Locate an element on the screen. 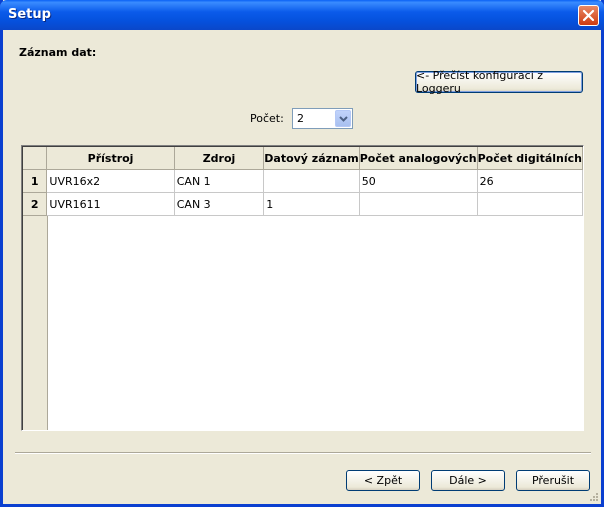  column-header: Počet analogových is located at coordinates (418, 158).